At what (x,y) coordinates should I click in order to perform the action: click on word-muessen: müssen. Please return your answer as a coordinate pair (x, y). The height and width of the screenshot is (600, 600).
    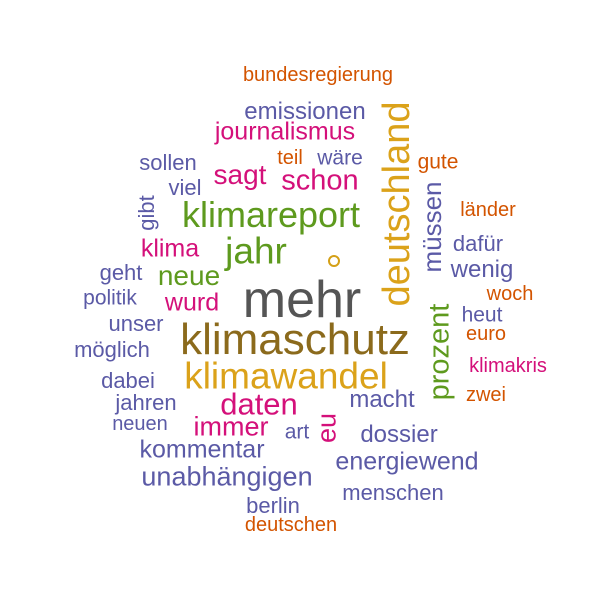
    Looking at the image, I should click on (432, 227).